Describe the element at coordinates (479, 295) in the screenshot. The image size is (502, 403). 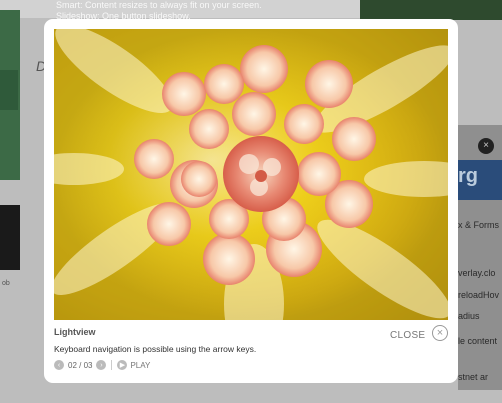
I see `background-right-item: reloadHov` at that location.